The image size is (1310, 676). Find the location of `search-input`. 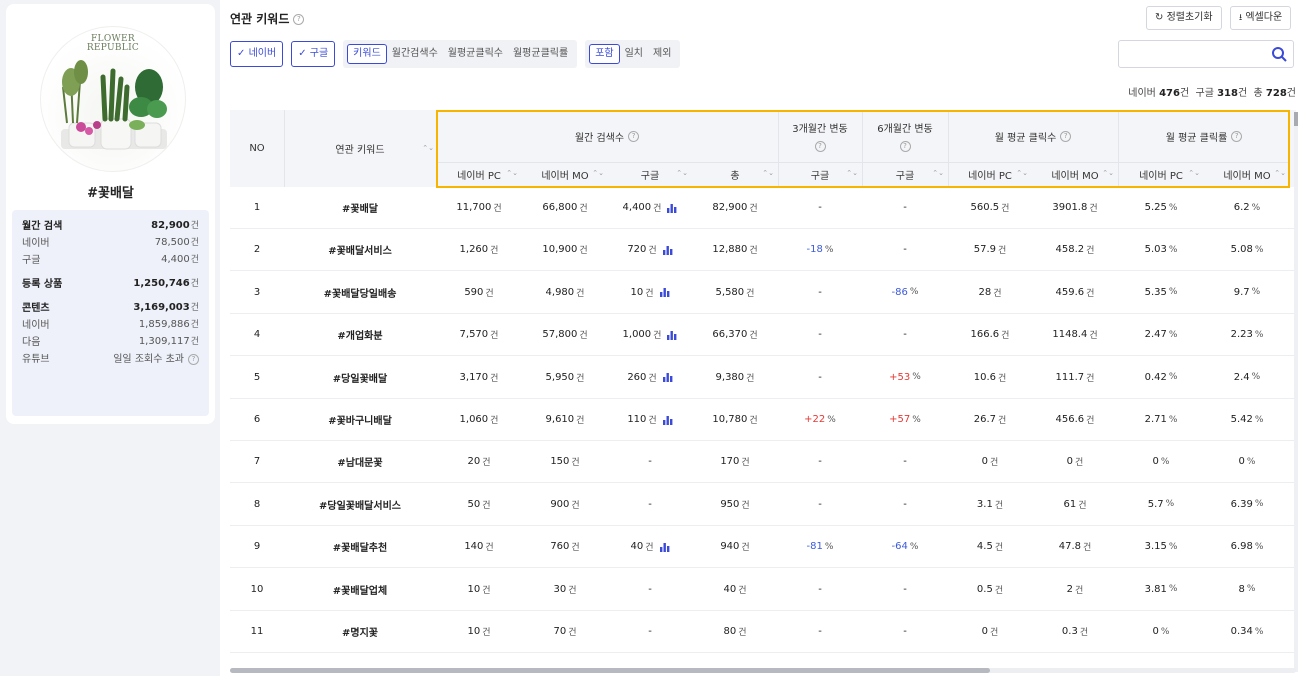

search-input is located at coordinates (1206, 54).